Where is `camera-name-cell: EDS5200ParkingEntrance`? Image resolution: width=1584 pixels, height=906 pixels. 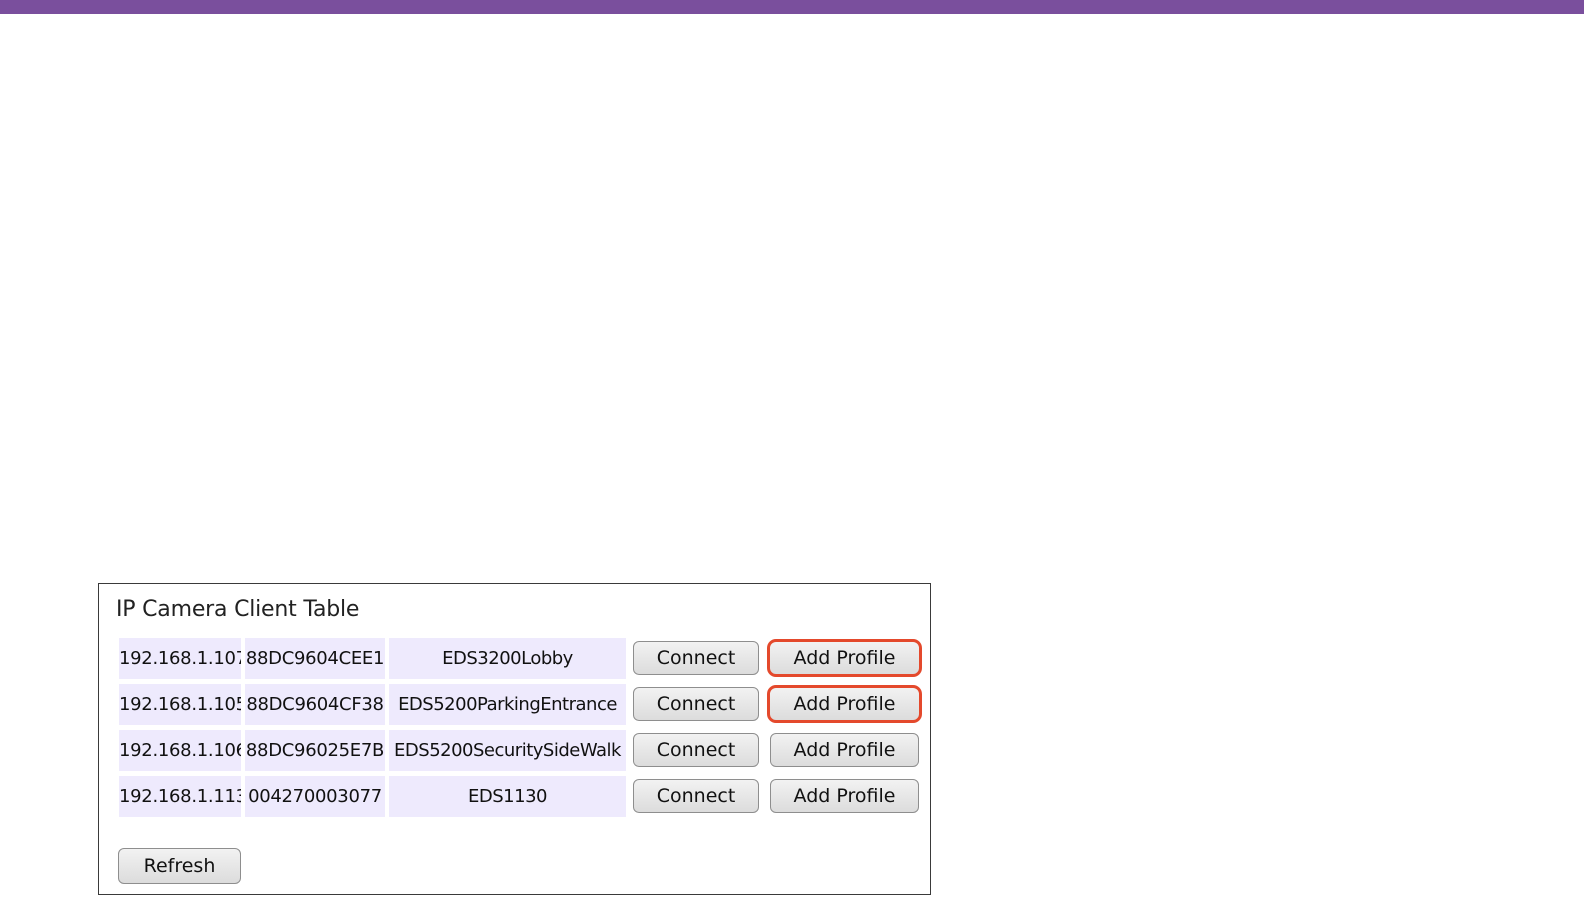 camera-name-cell: EDS5200ParkingEntrance is located at coordinates (507, 704).